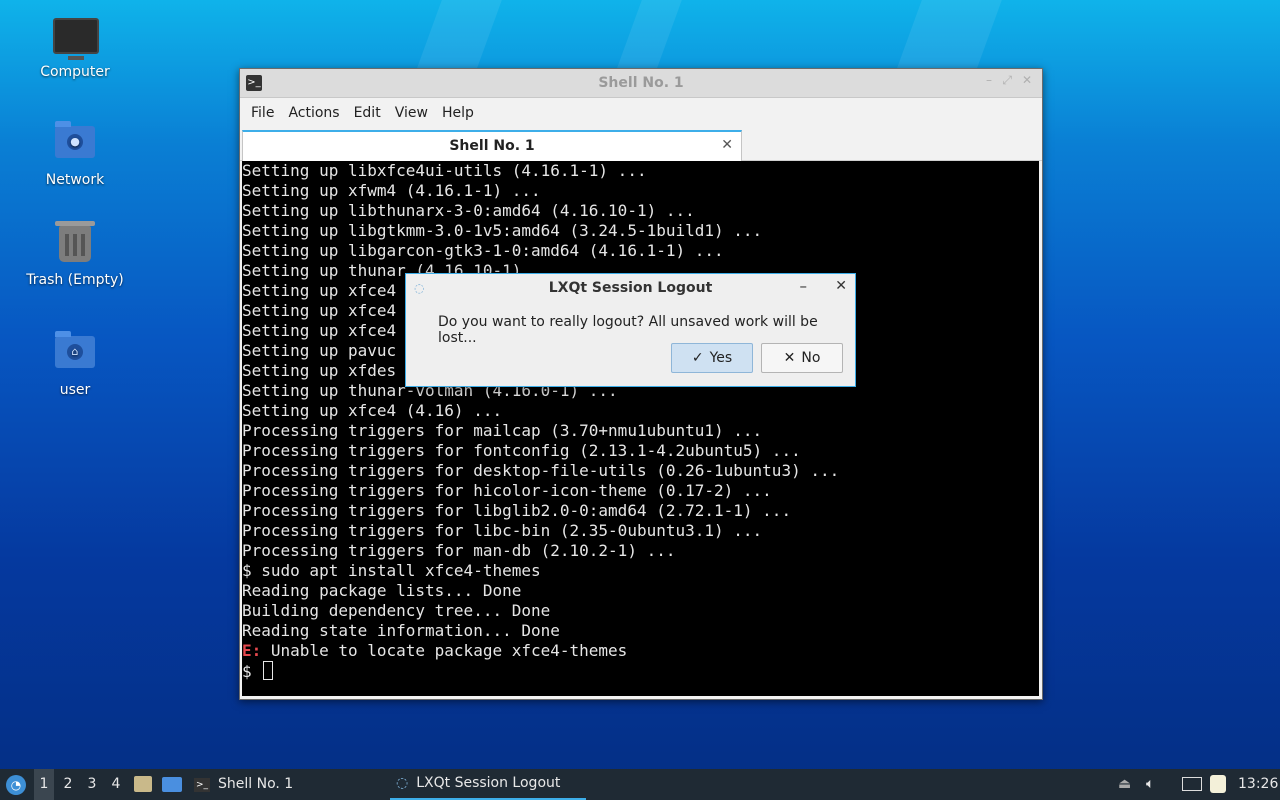 The height and width of the screenshot is (800, 1280). What do you see at coordinates (75, 353) in the screenshot?
I see `home-folder-icon: ⌂` at bounding box center [75, 353].